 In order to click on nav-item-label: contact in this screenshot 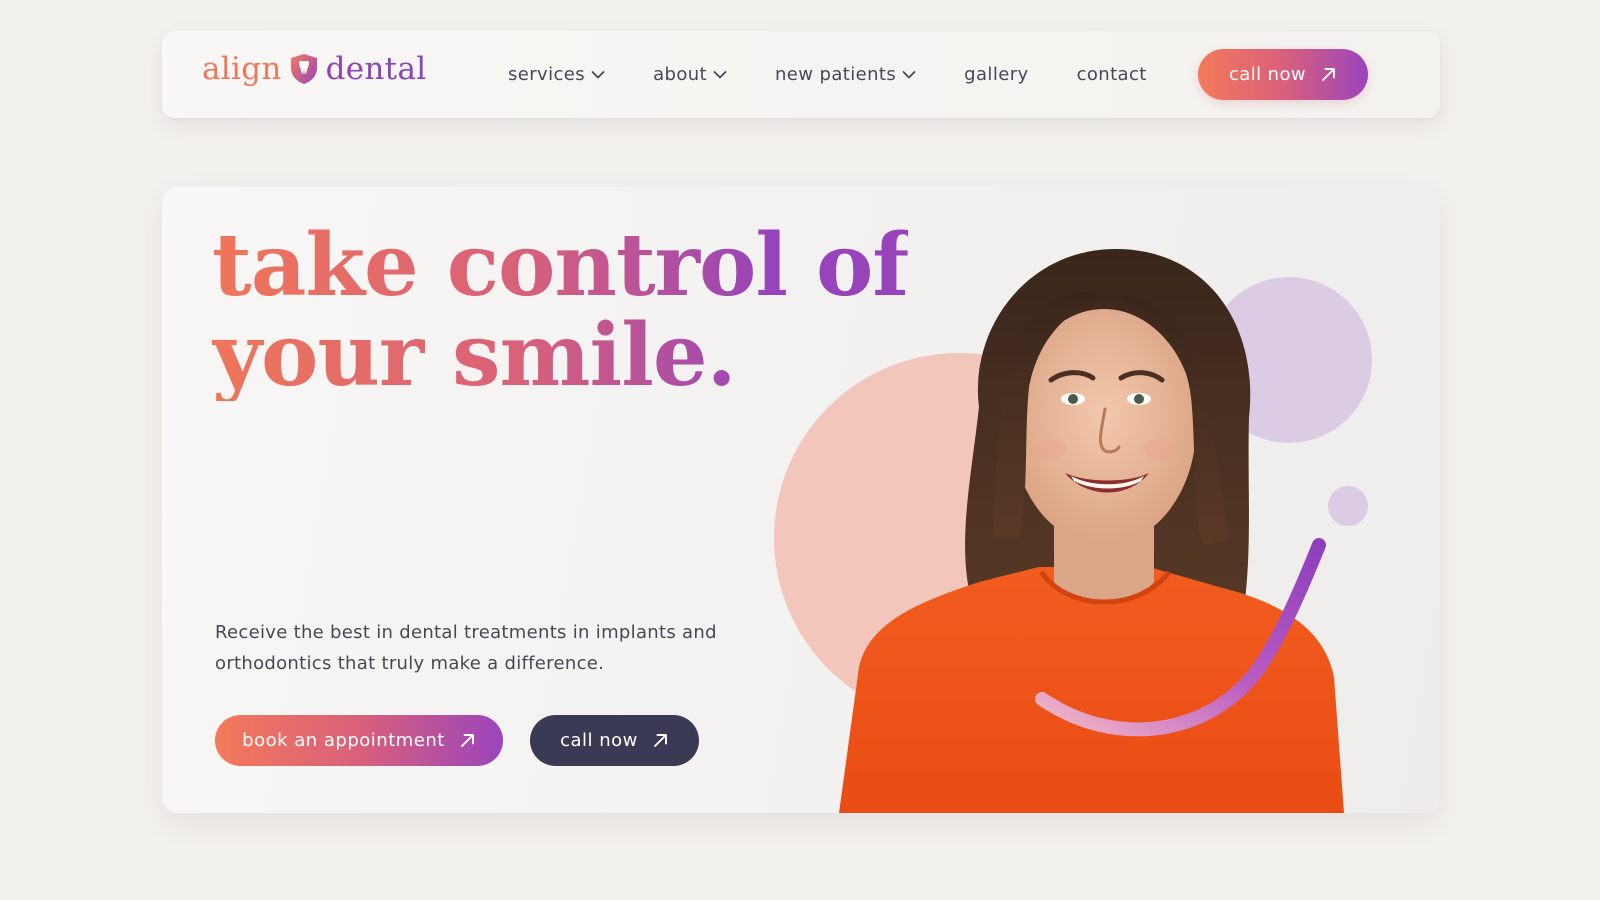, I will do `click(1111, 74)`.